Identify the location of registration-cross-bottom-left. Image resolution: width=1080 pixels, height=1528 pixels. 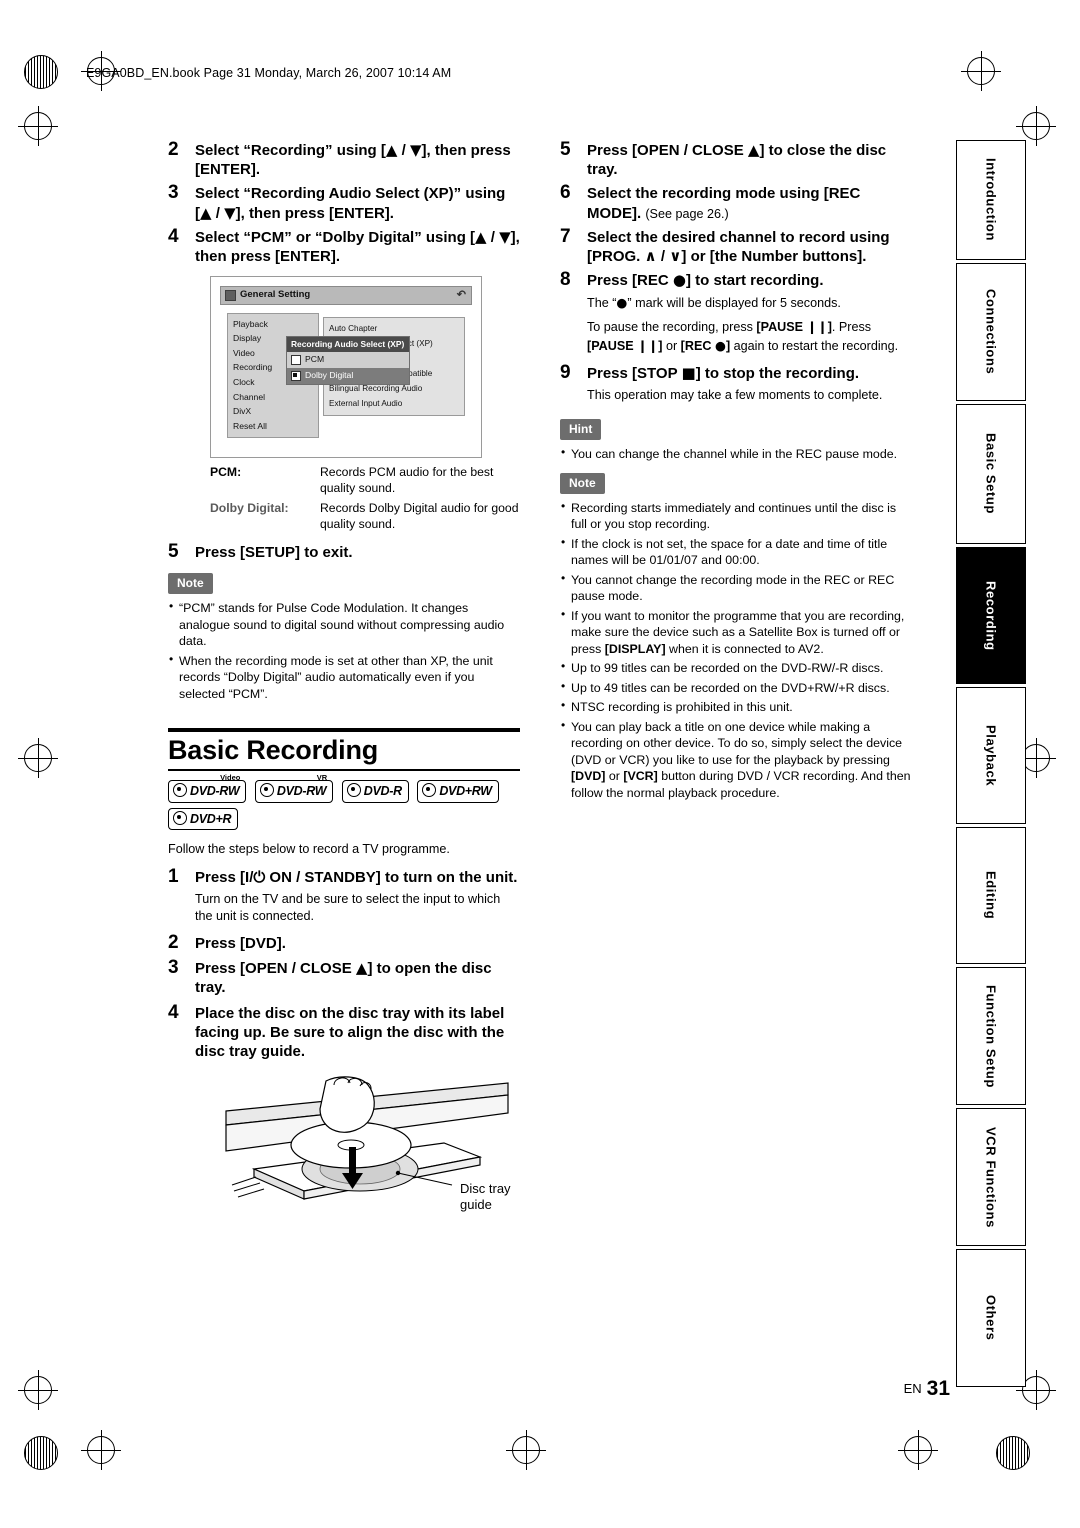
(101, 1450).